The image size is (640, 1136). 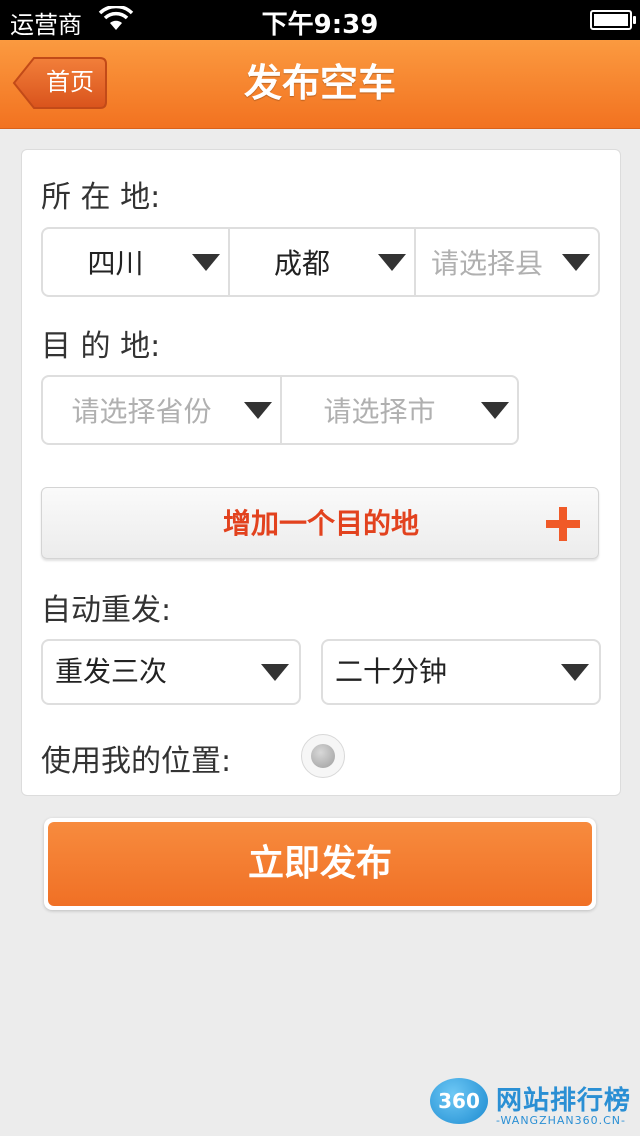 What do you see at coordinates (561, 1120) in the screenshot?
I see `watermark-url: -WANGZHAN360.CN-` at bounding box center [561, 1120].